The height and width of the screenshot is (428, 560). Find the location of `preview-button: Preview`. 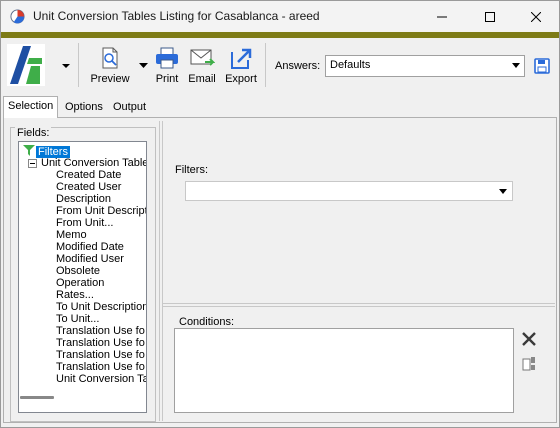

preview-button: Preview is located at coordinates (110, 67).